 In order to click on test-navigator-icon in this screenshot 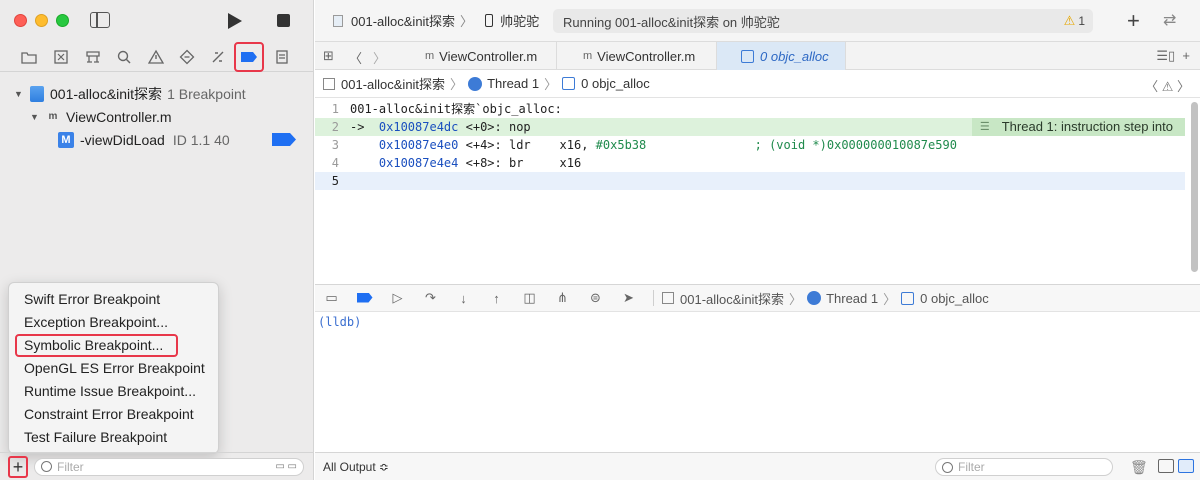, I will do `click(187, 57)`.